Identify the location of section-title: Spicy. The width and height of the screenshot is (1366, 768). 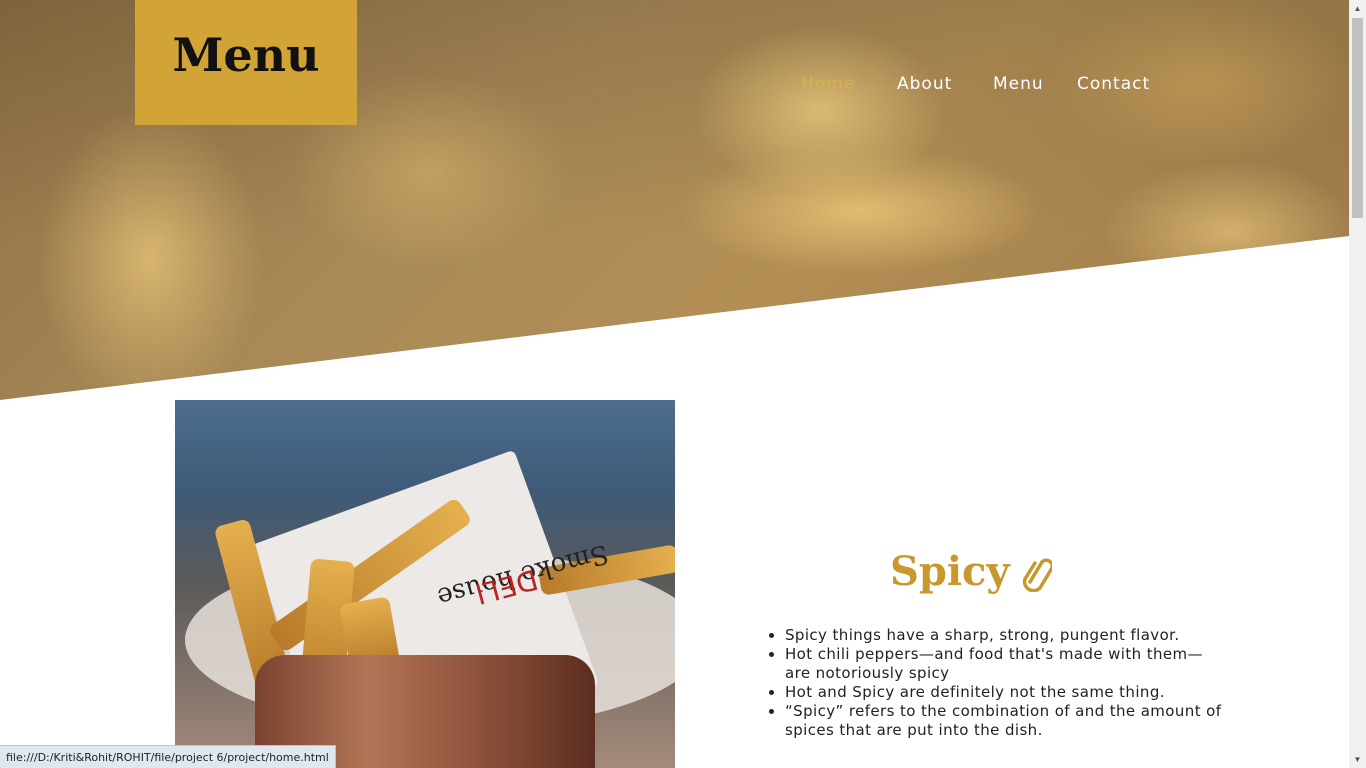
(971, 571).